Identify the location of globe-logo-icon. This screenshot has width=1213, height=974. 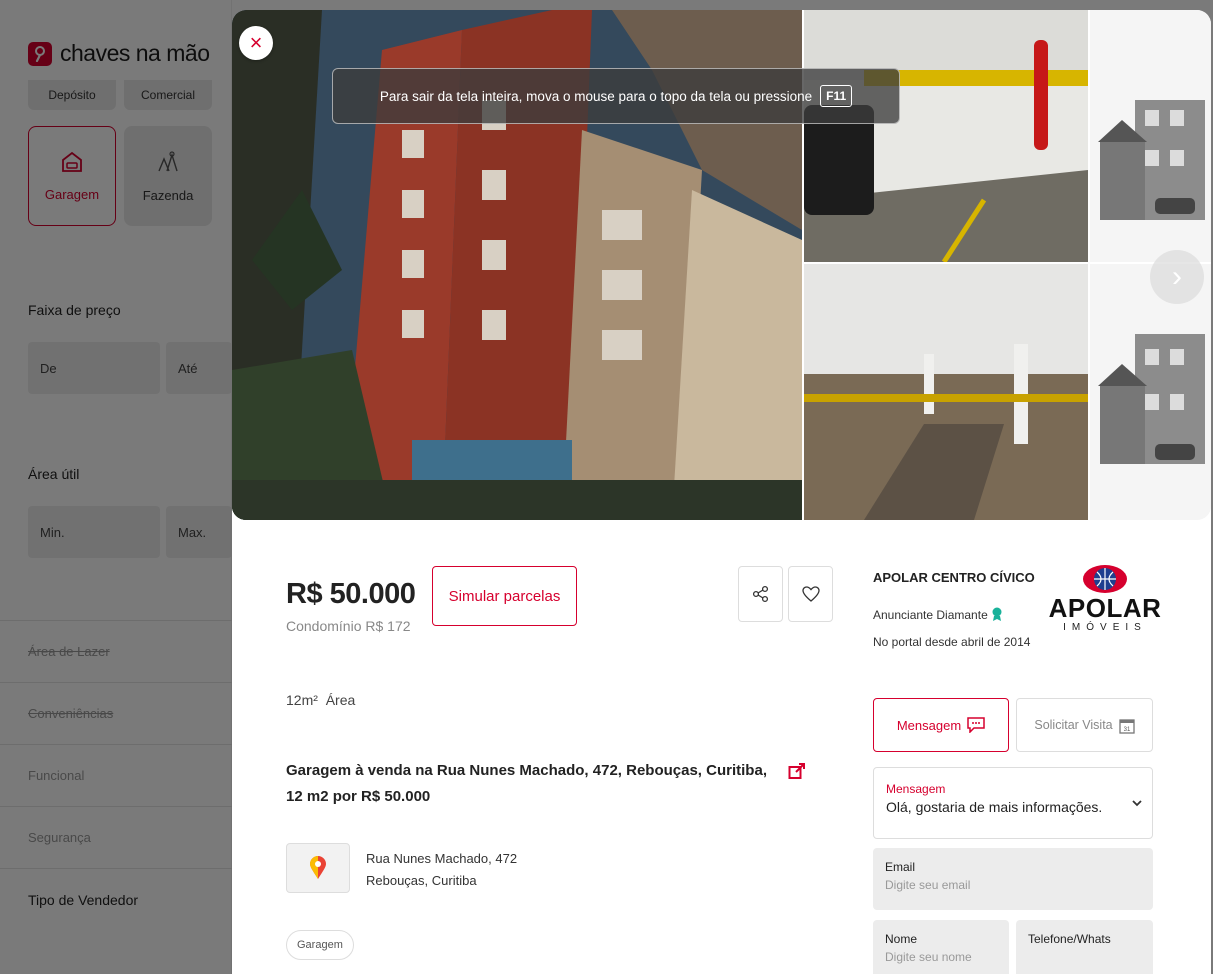
(1105, 579).